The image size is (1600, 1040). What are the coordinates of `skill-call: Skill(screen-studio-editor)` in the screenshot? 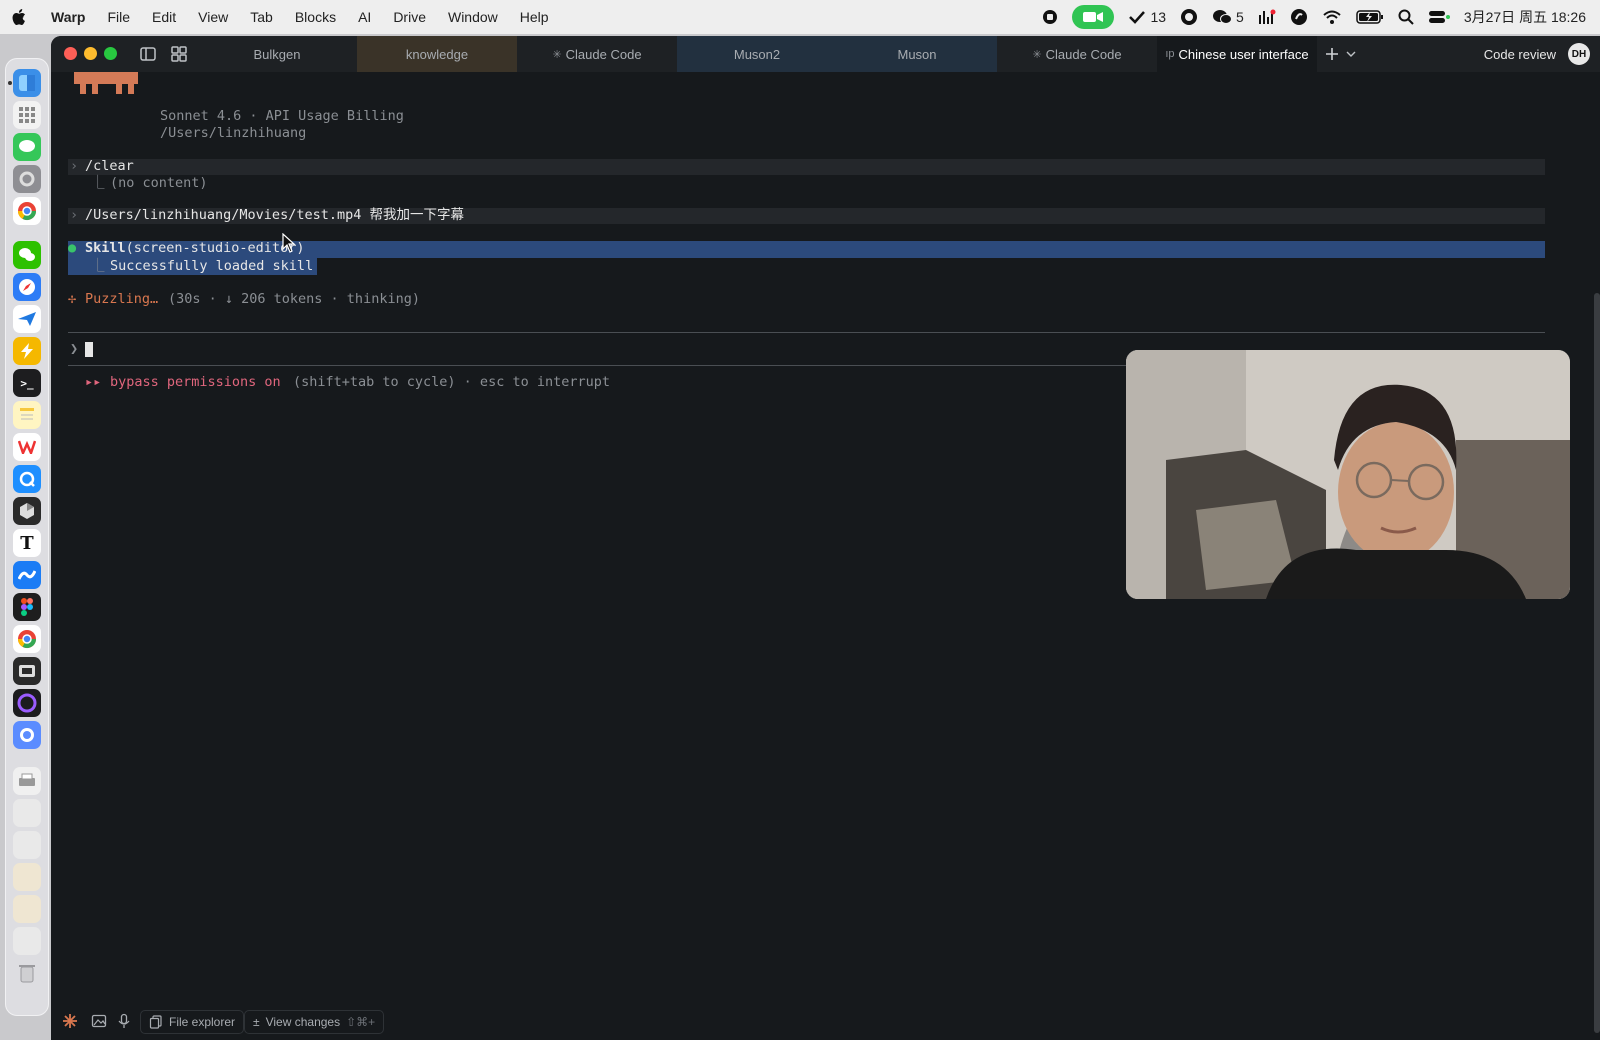 It's located at (194, 248).